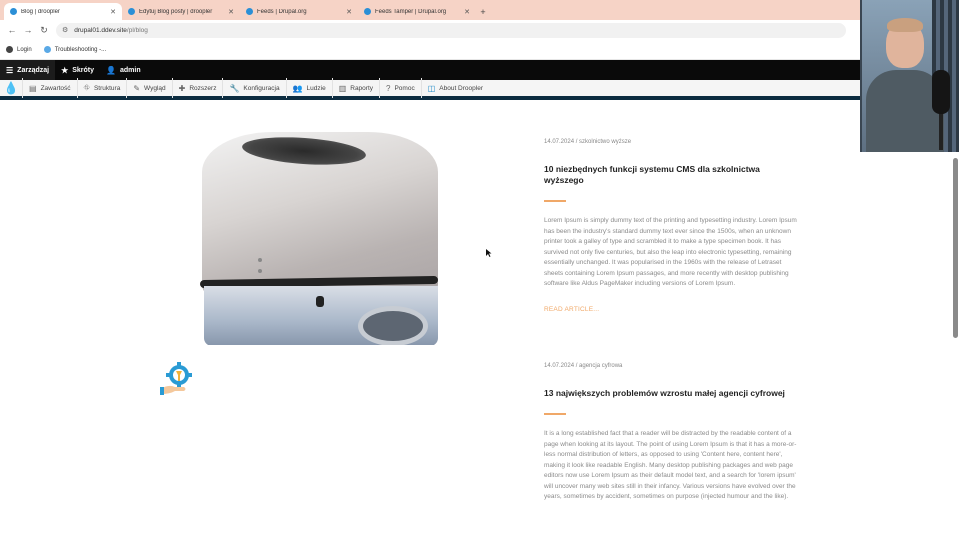 The image size is (959, 540). Describe the element at coordinates (83, 70) in the screenshot. I see `toolbar-shortcuts-label: Skróty` at that location.